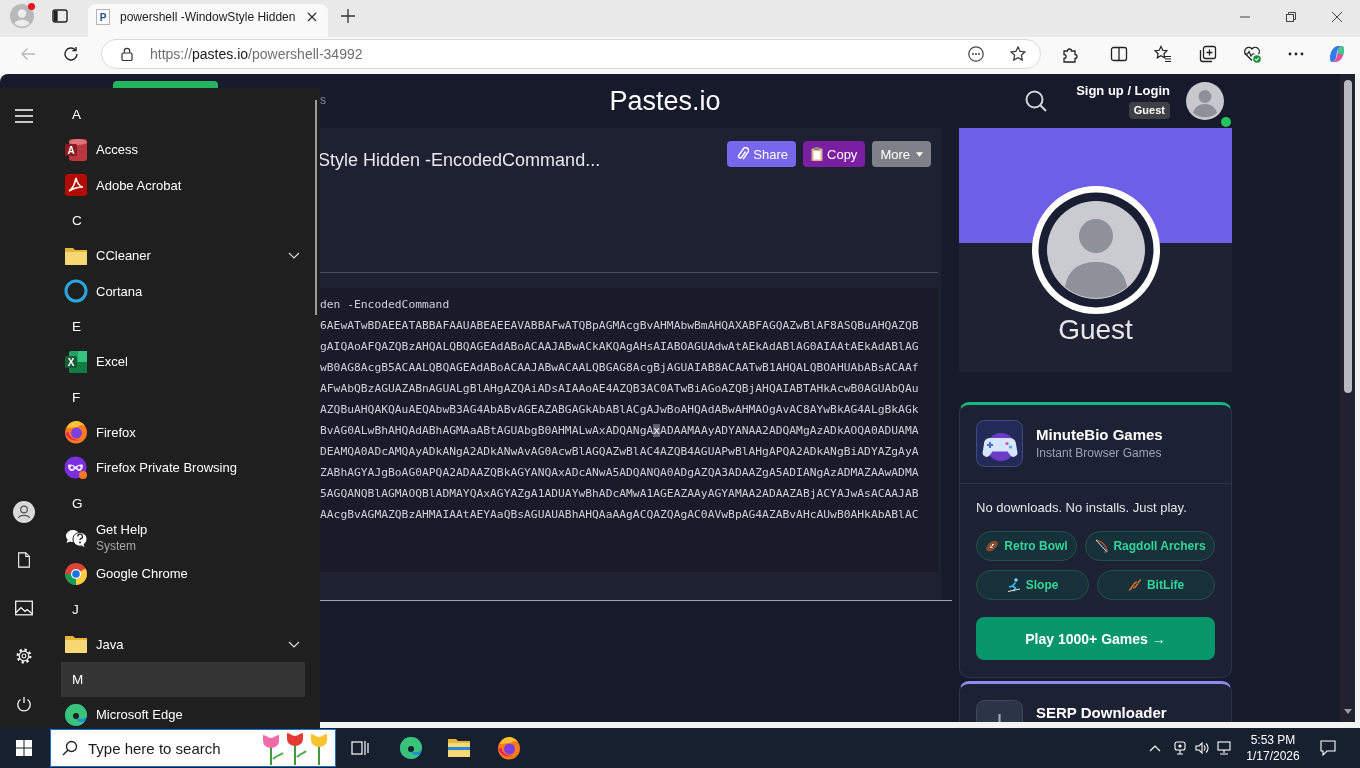  What do you see at coordinates (817, 154) in the screenshot?
I see `clipboard-icon` at bounding box center [817, 154].